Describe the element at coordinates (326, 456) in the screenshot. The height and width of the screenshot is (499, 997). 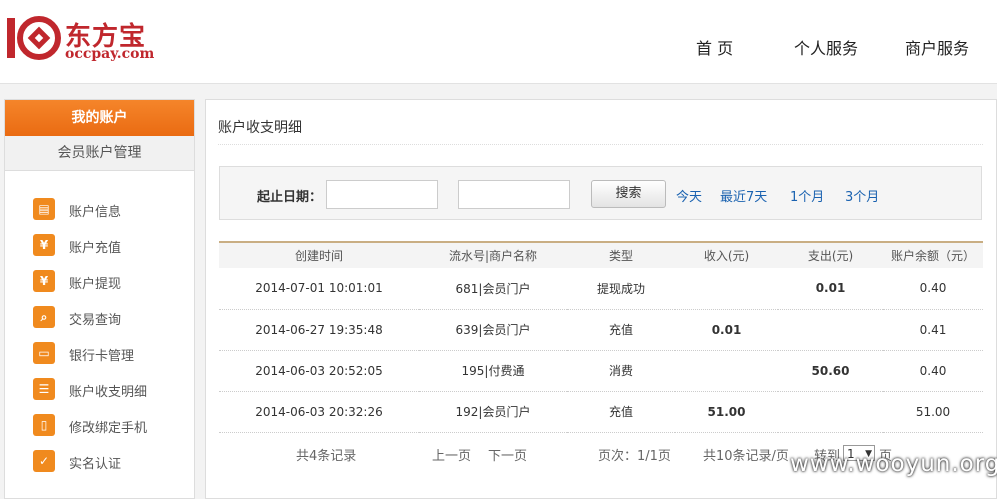
I see `total-records: 共4条记录` at that location.